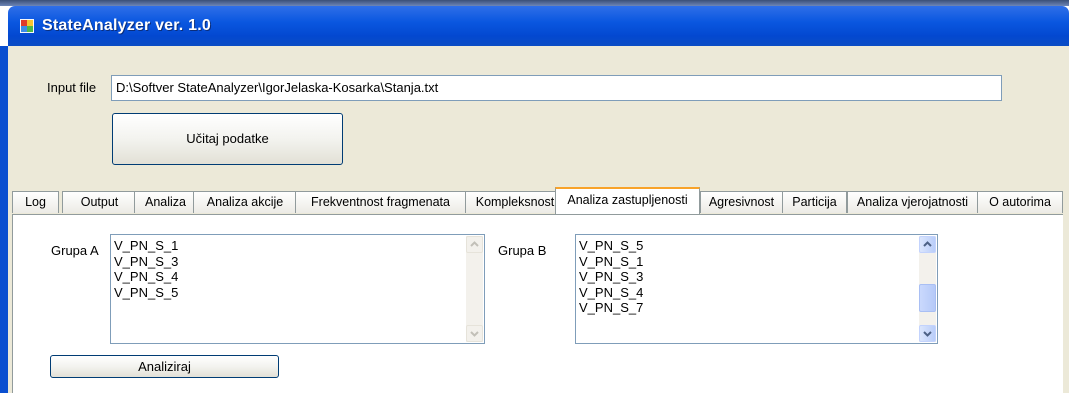  What do you see at coordinates (474, 289) in the screenshot?
I see `group-a-scrollbar` at bounding box center [474, 289].